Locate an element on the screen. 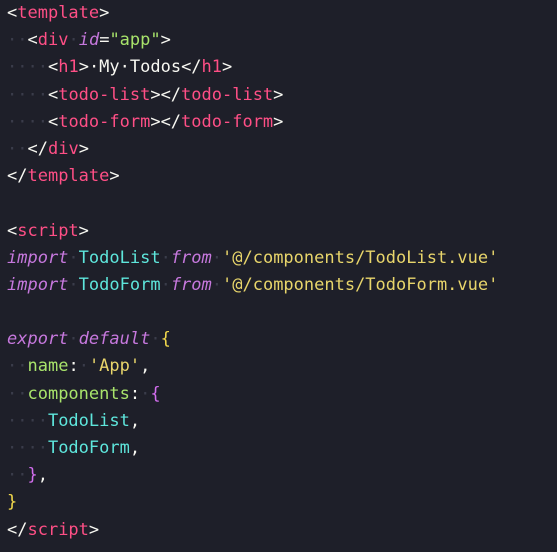 The image size is (557, 552). code-line: ··}, is located at coordinates (278, 475).